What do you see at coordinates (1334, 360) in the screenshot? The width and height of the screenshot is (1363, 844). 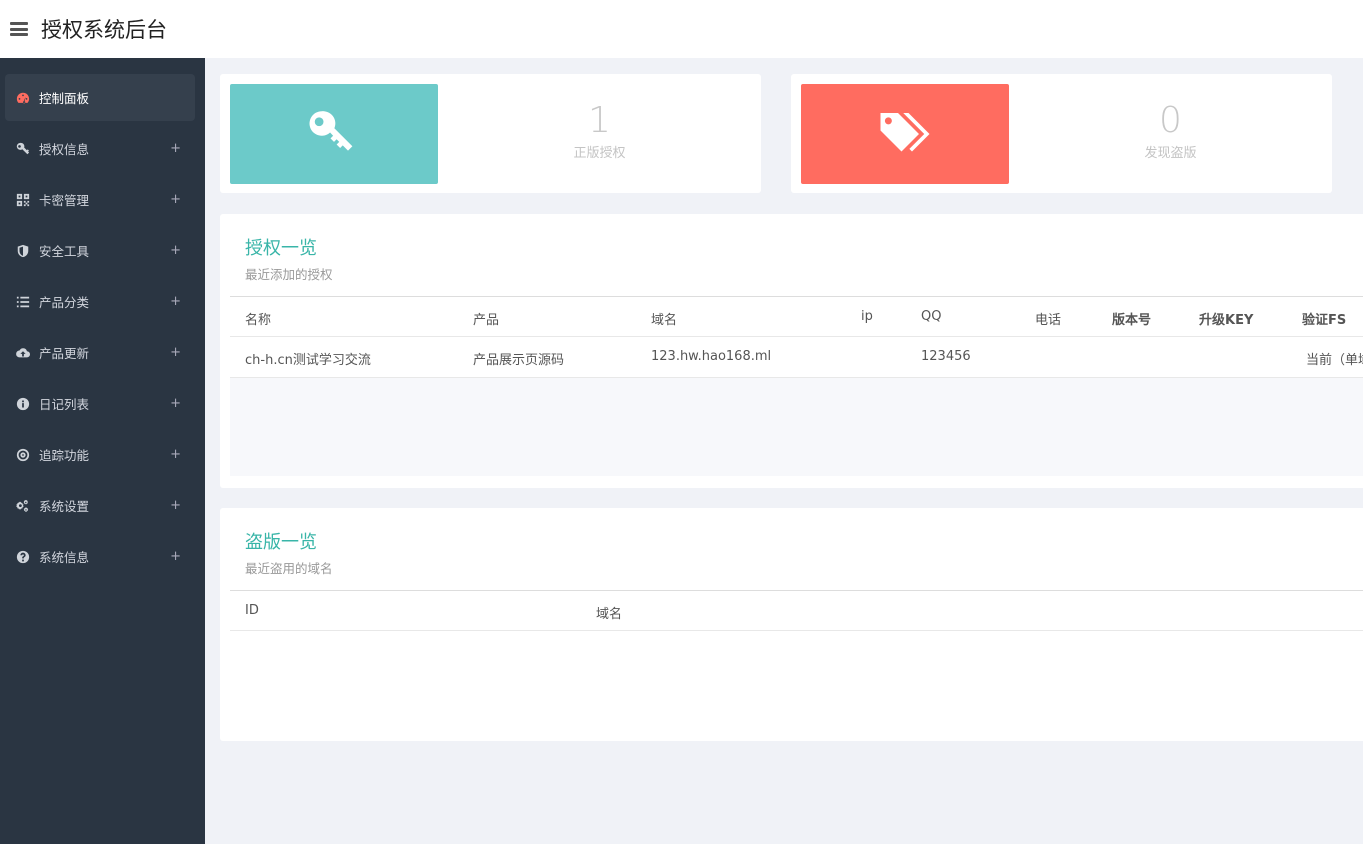 I see `cell-verify-fs: 当前（单域` at bounding box center [1334, 360].